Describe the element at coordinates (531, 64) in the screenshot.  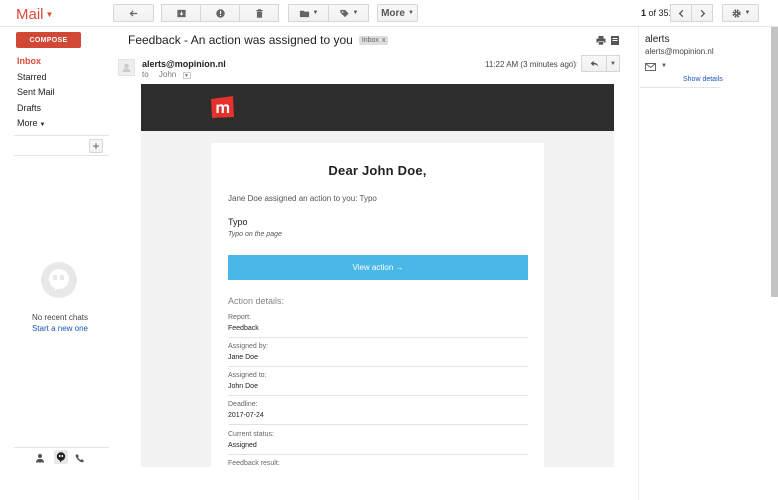
I see `message-time: 11:22 AM (3 minutes ago)` at that location.